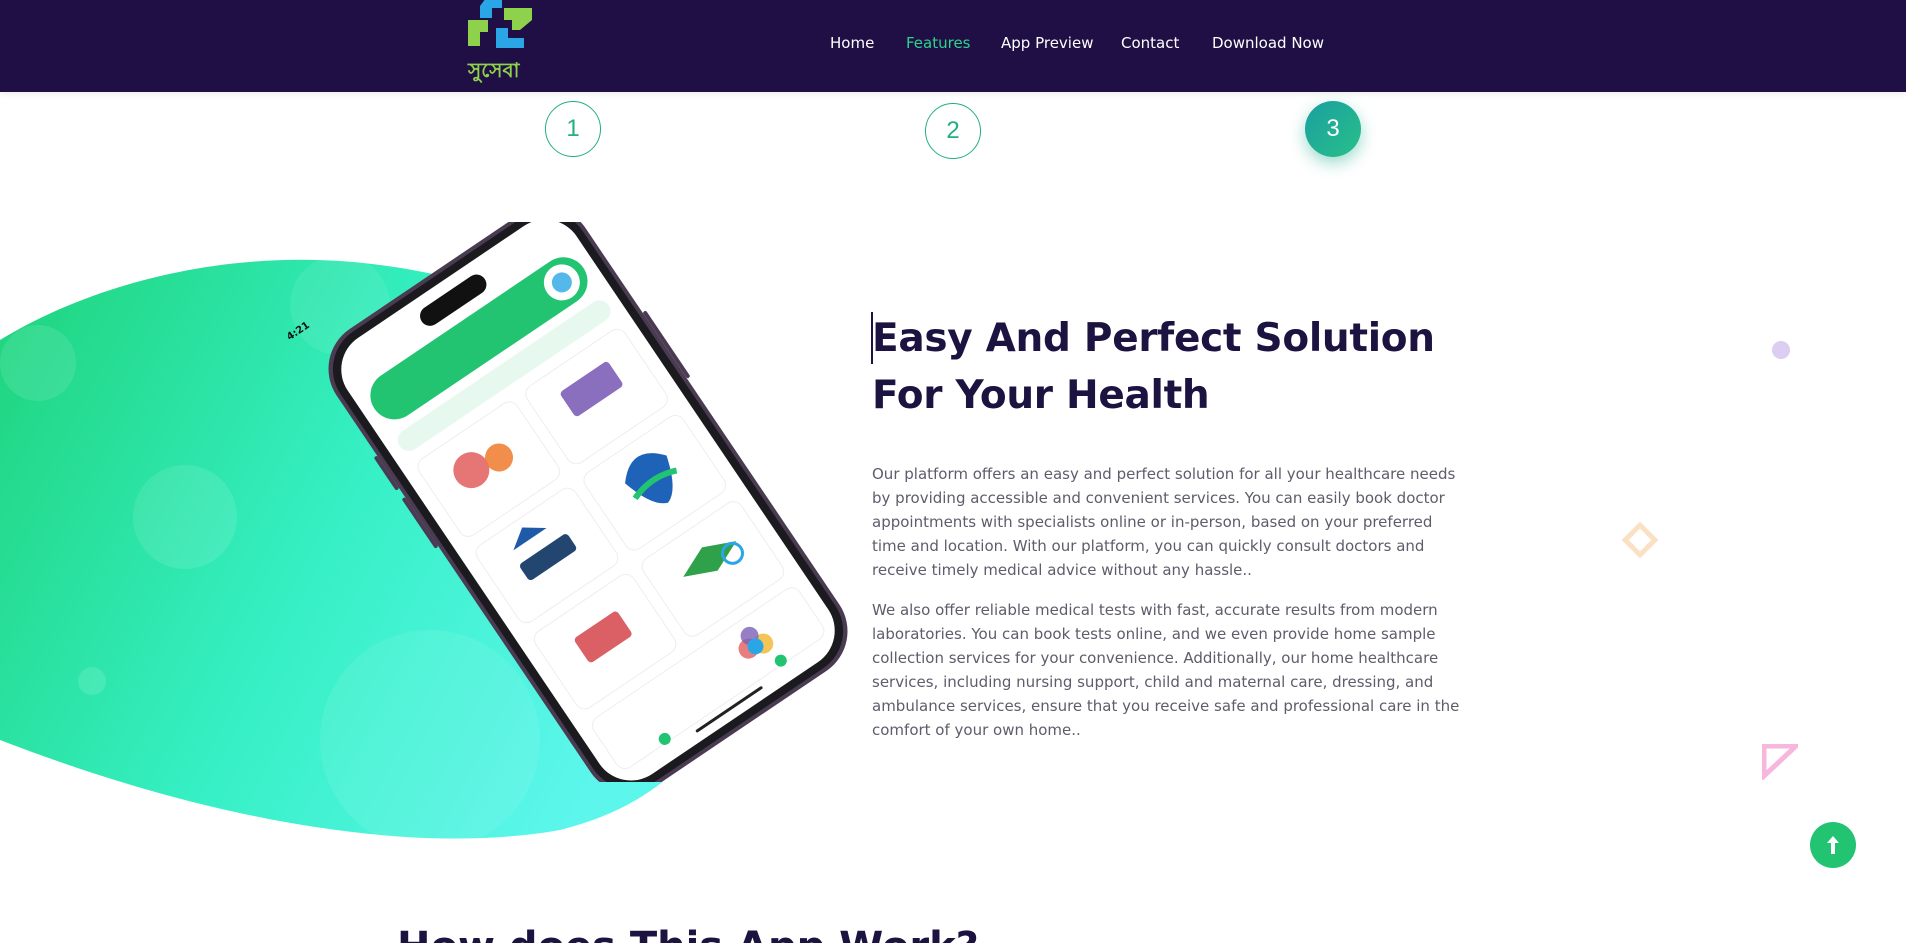 The height and width of the screenshot is (943, 1906). I want to click on nav-home: Home, so click(852, 43).